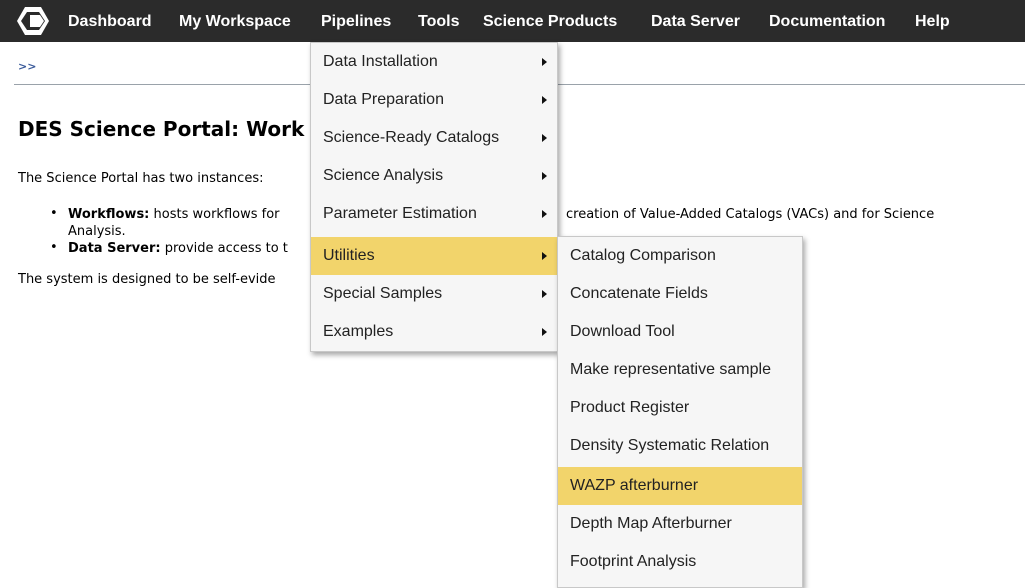 This screenshot has height=588, width=1025. I want to click on list-item: Workflows: hosts workflows for, so click(174, 214).